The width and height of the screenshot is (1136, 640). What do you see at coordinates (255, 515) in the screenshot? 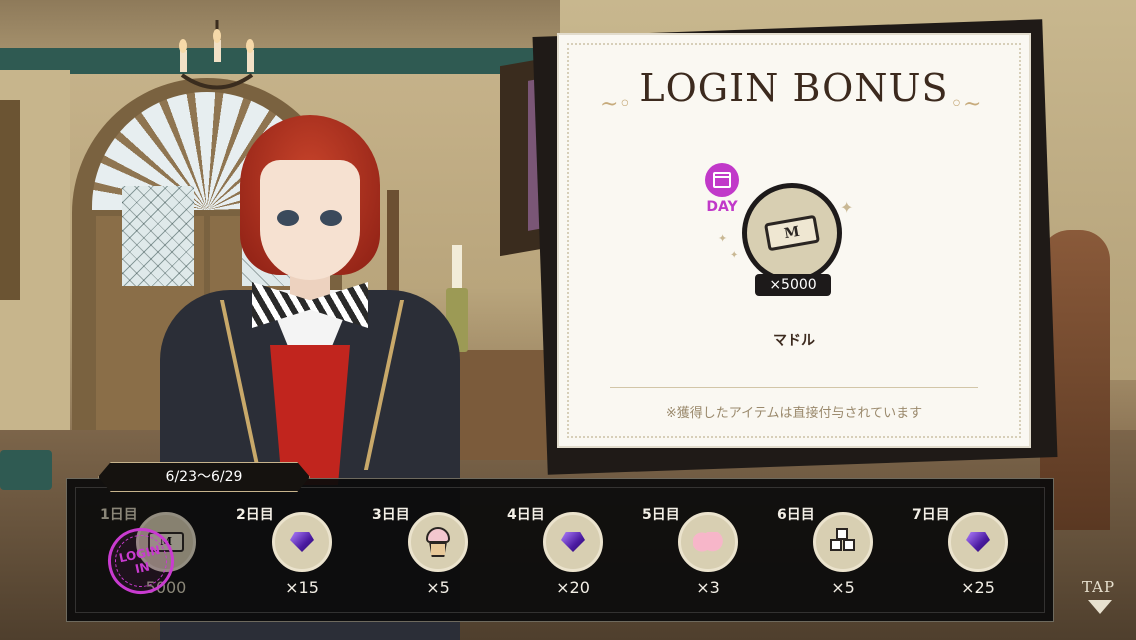
I see `day-slot-label: 2日目` at bounding box center [255, 515].